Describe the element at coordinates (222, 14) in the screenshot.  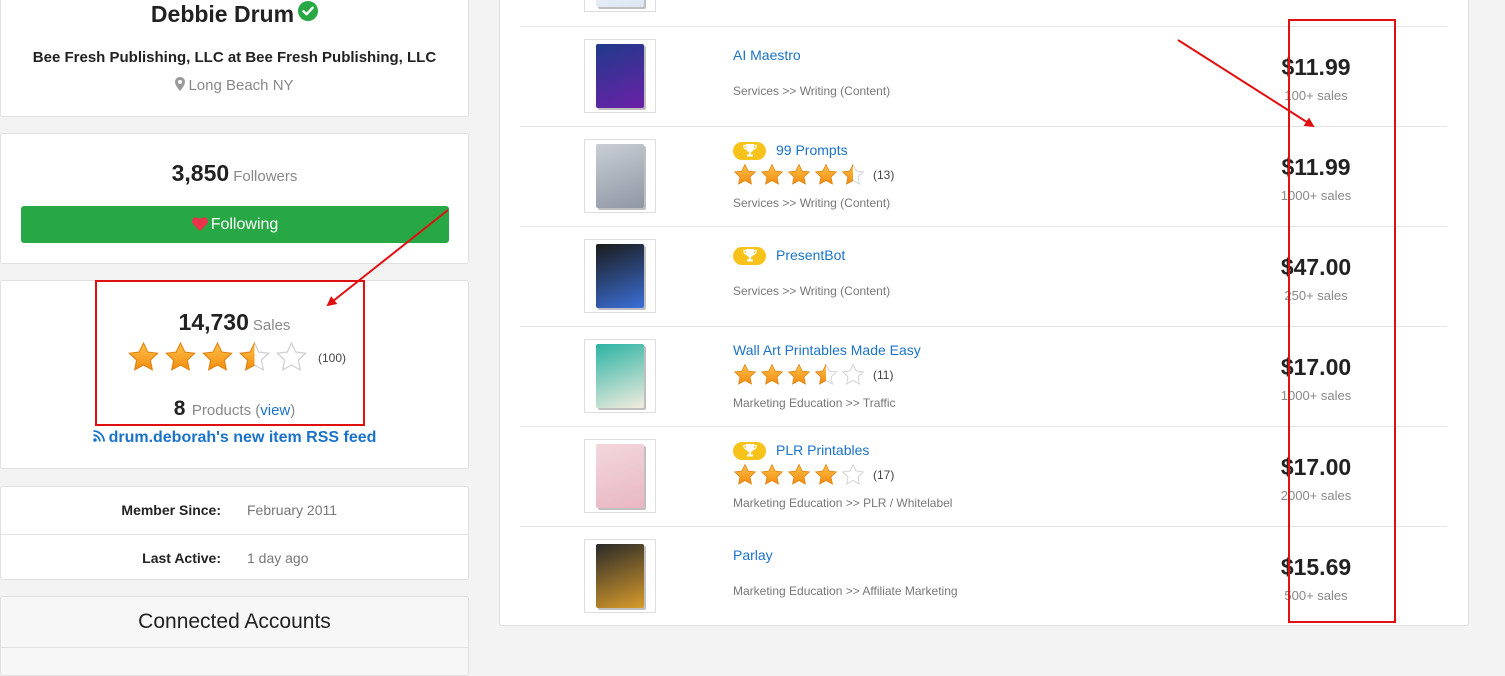
I see `seller-name: Debbie Drum` at that location.